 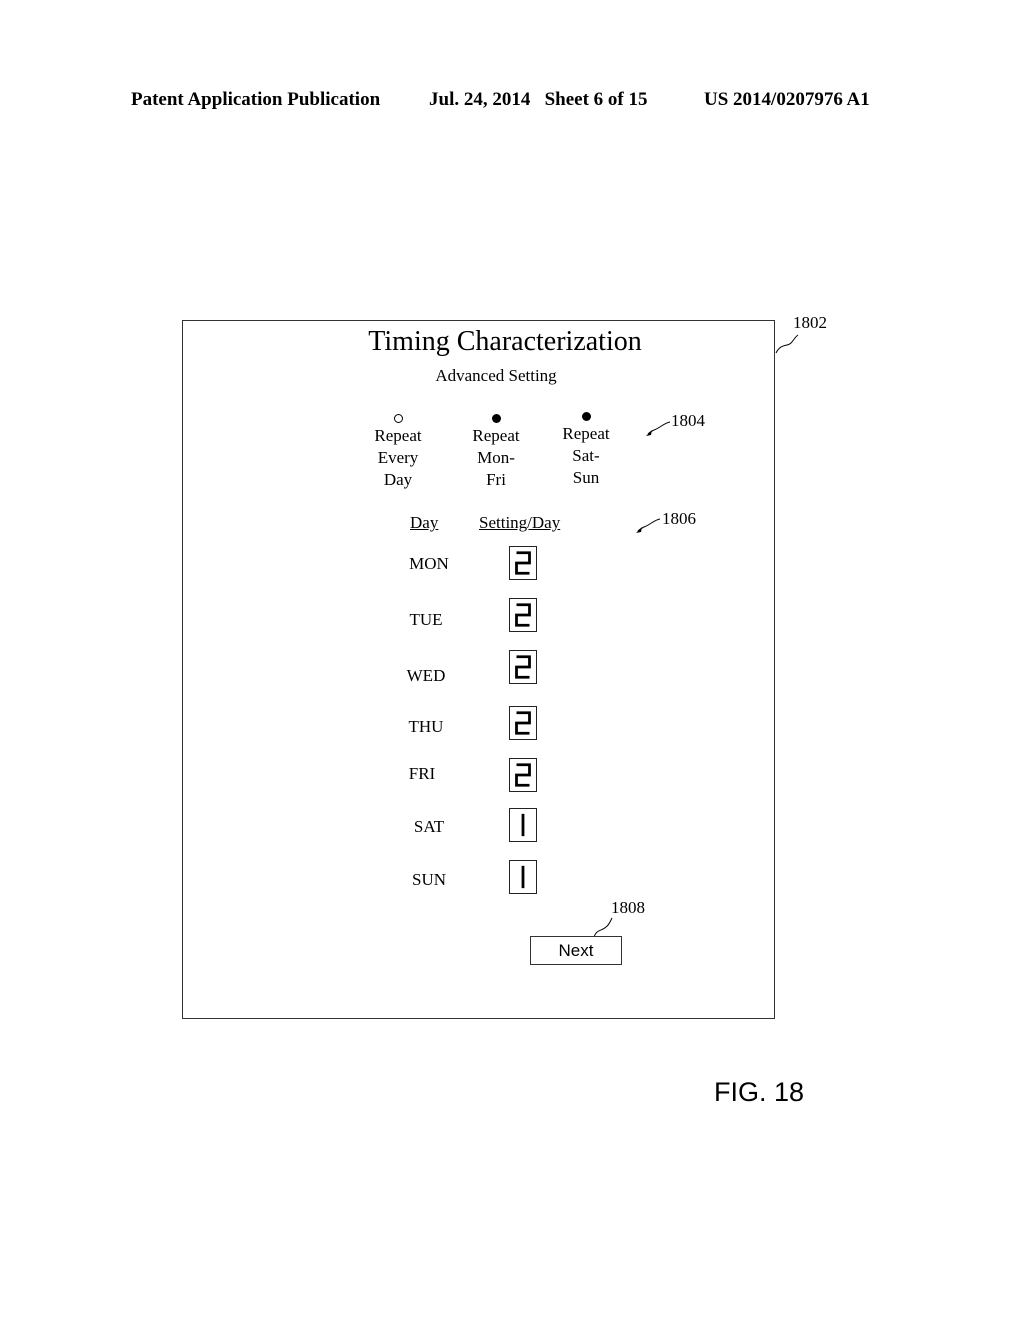 What do you see at coordinates (787, 99) in the screenshot?
I see `patent-number: US 2014/0207976 A1` at bounding box center [787, 99].